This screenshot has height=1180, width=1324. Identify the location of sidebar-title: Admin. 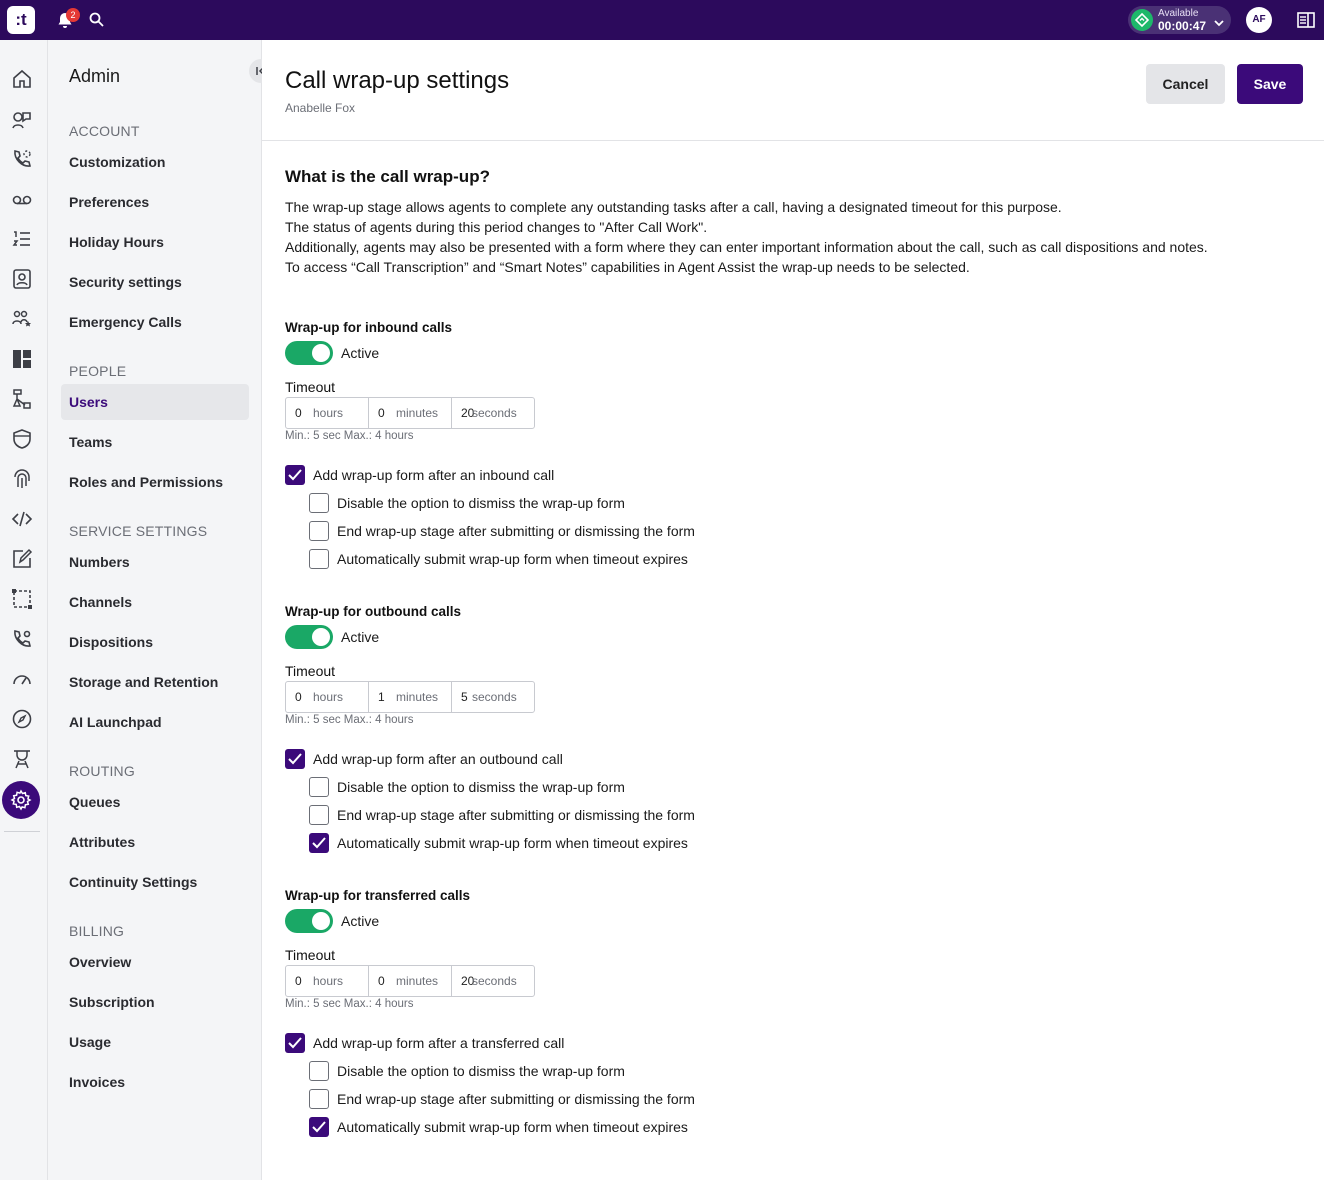
(95, 76).